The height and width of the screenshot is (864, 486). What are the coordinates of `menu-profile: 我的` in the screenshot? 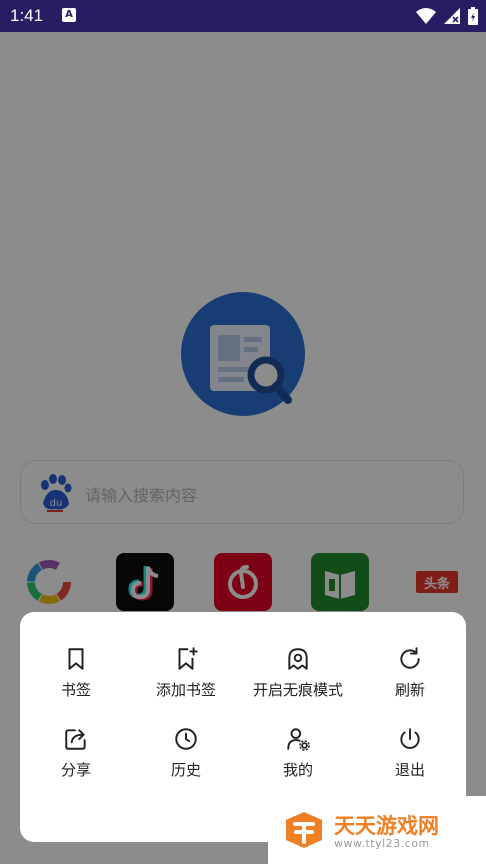 It's located at (298, 761).